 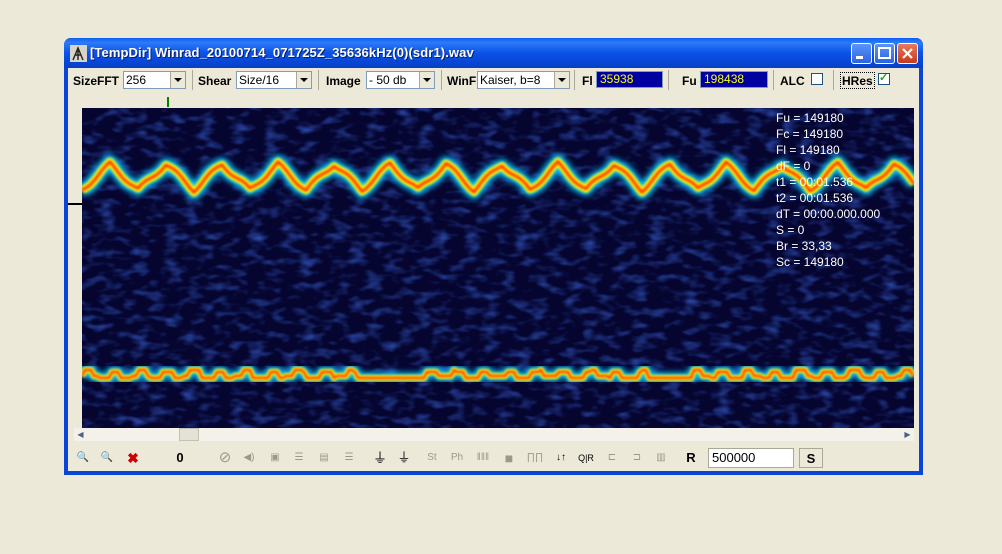 I want to click on close-icon, so click(x=907, y=53).